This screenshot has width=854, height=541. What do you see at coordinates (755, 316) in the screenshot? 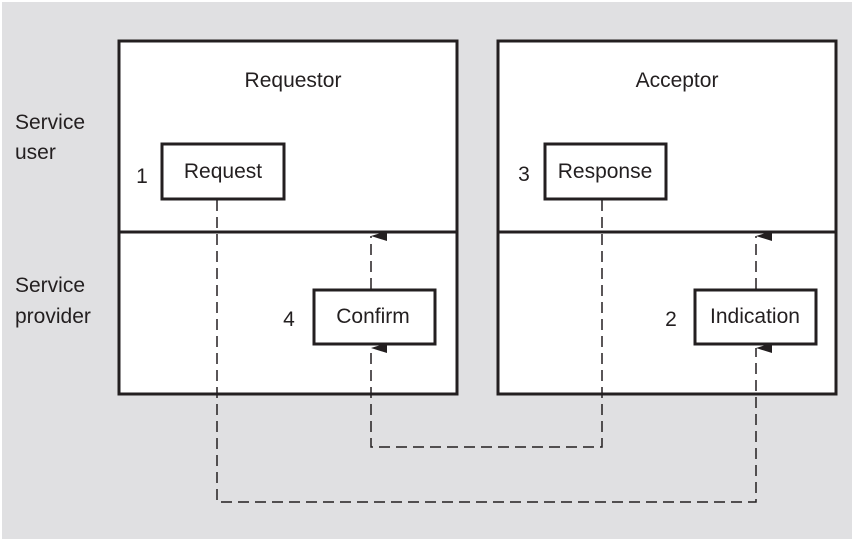
I see `indication-label: Indication` at bounding box center [755, 316].